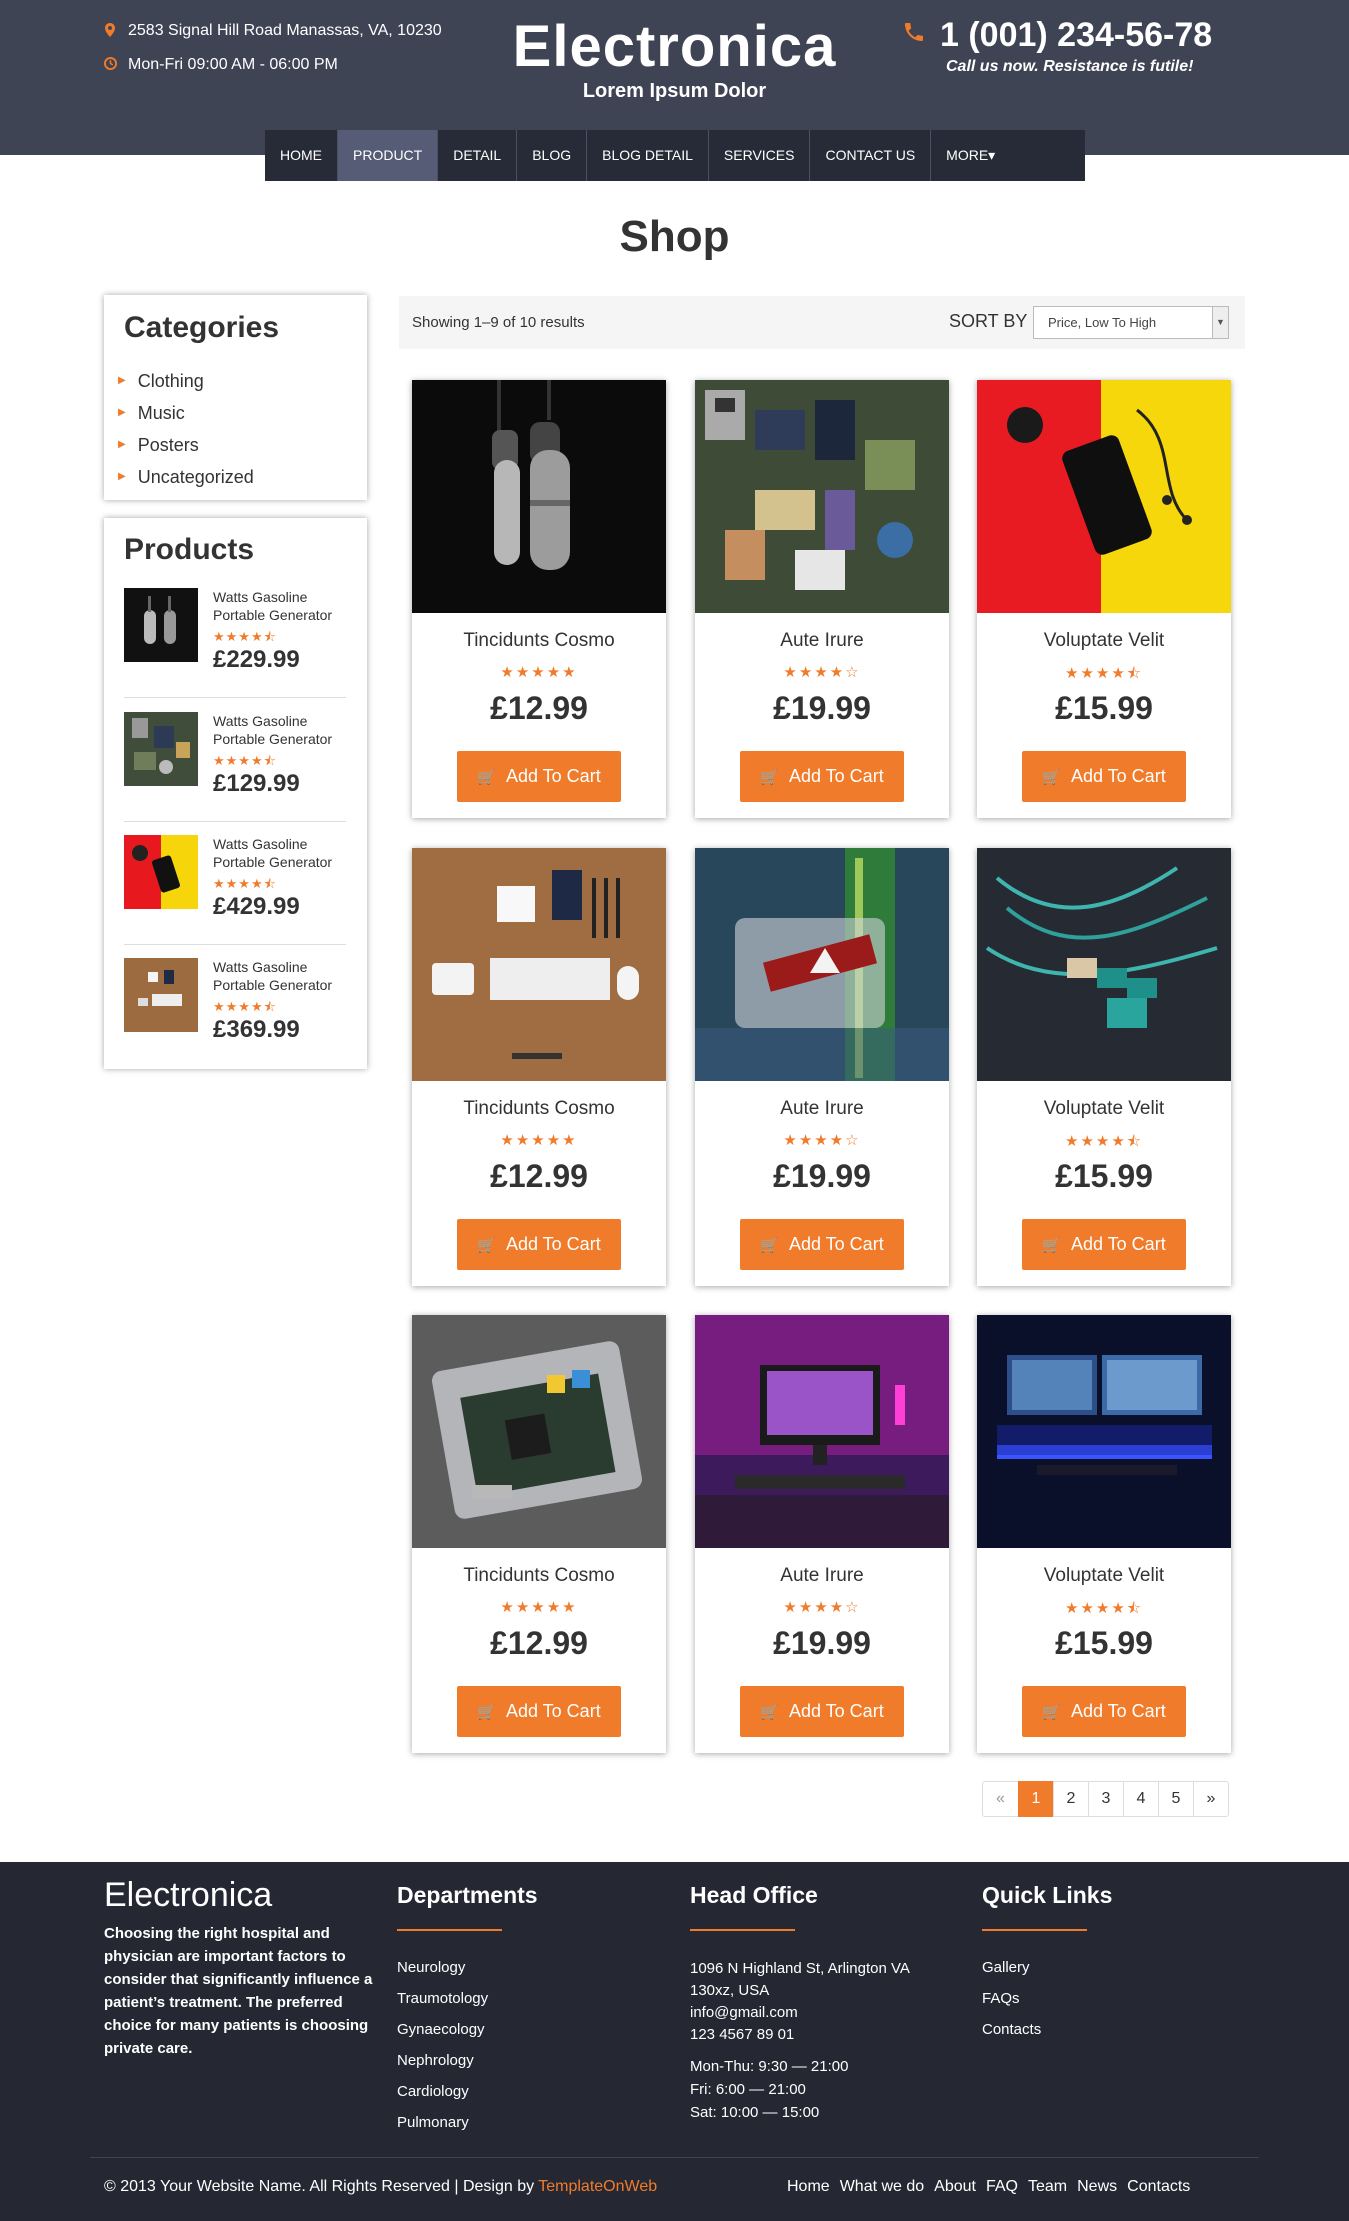 This screenshot has height=2221, width=1349. I want to click on categories-list: ▶ Clothing ▶ Music ▶ Posters ▶ Uncategorized, so click(235, 429).